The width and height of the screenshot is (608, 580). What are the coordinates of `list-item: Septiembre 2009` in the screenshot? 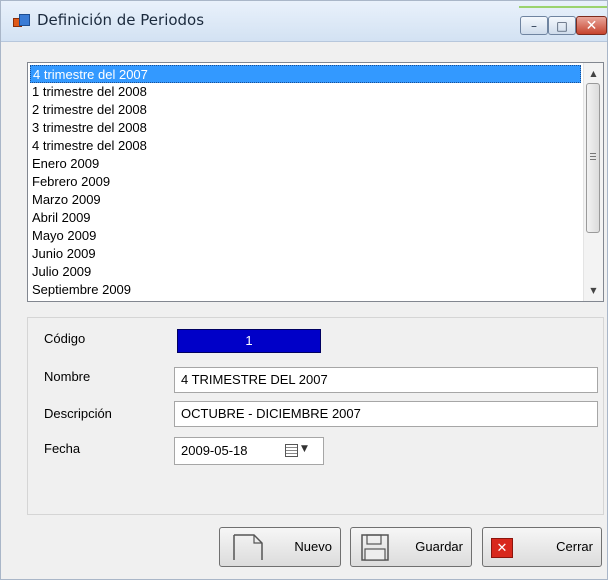 It's located at (80, 290).